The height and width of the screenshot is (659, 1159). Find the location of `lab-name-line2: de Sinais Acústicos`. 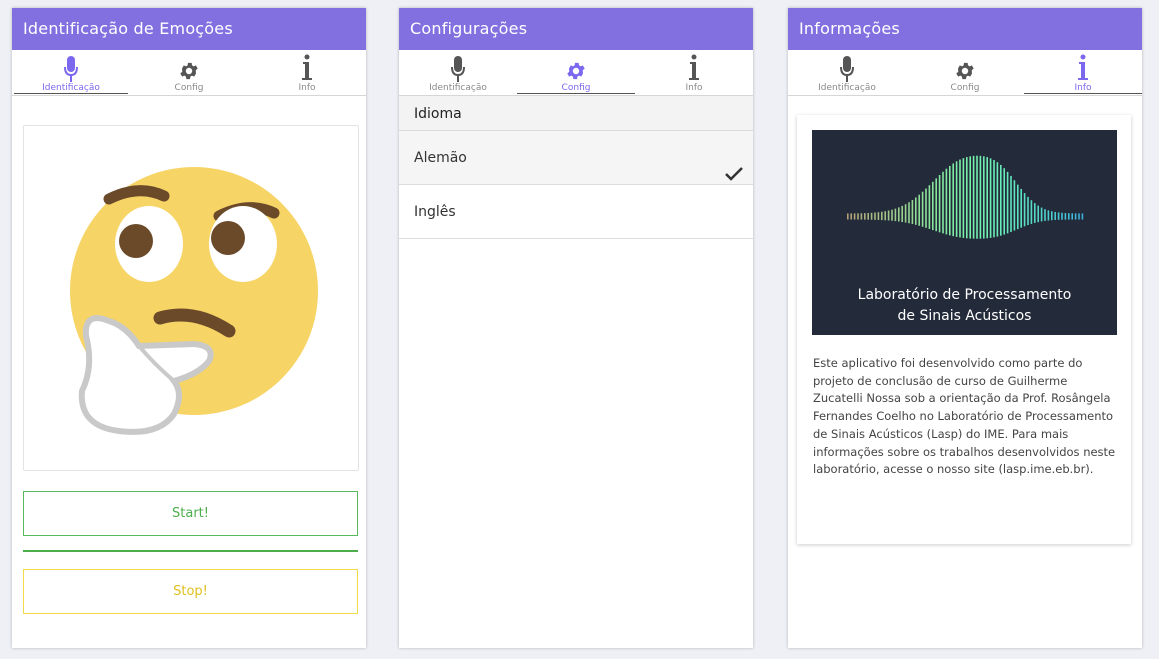

lab-name-line2: de Sinais Acústicos is located at coordinates (964, 316).